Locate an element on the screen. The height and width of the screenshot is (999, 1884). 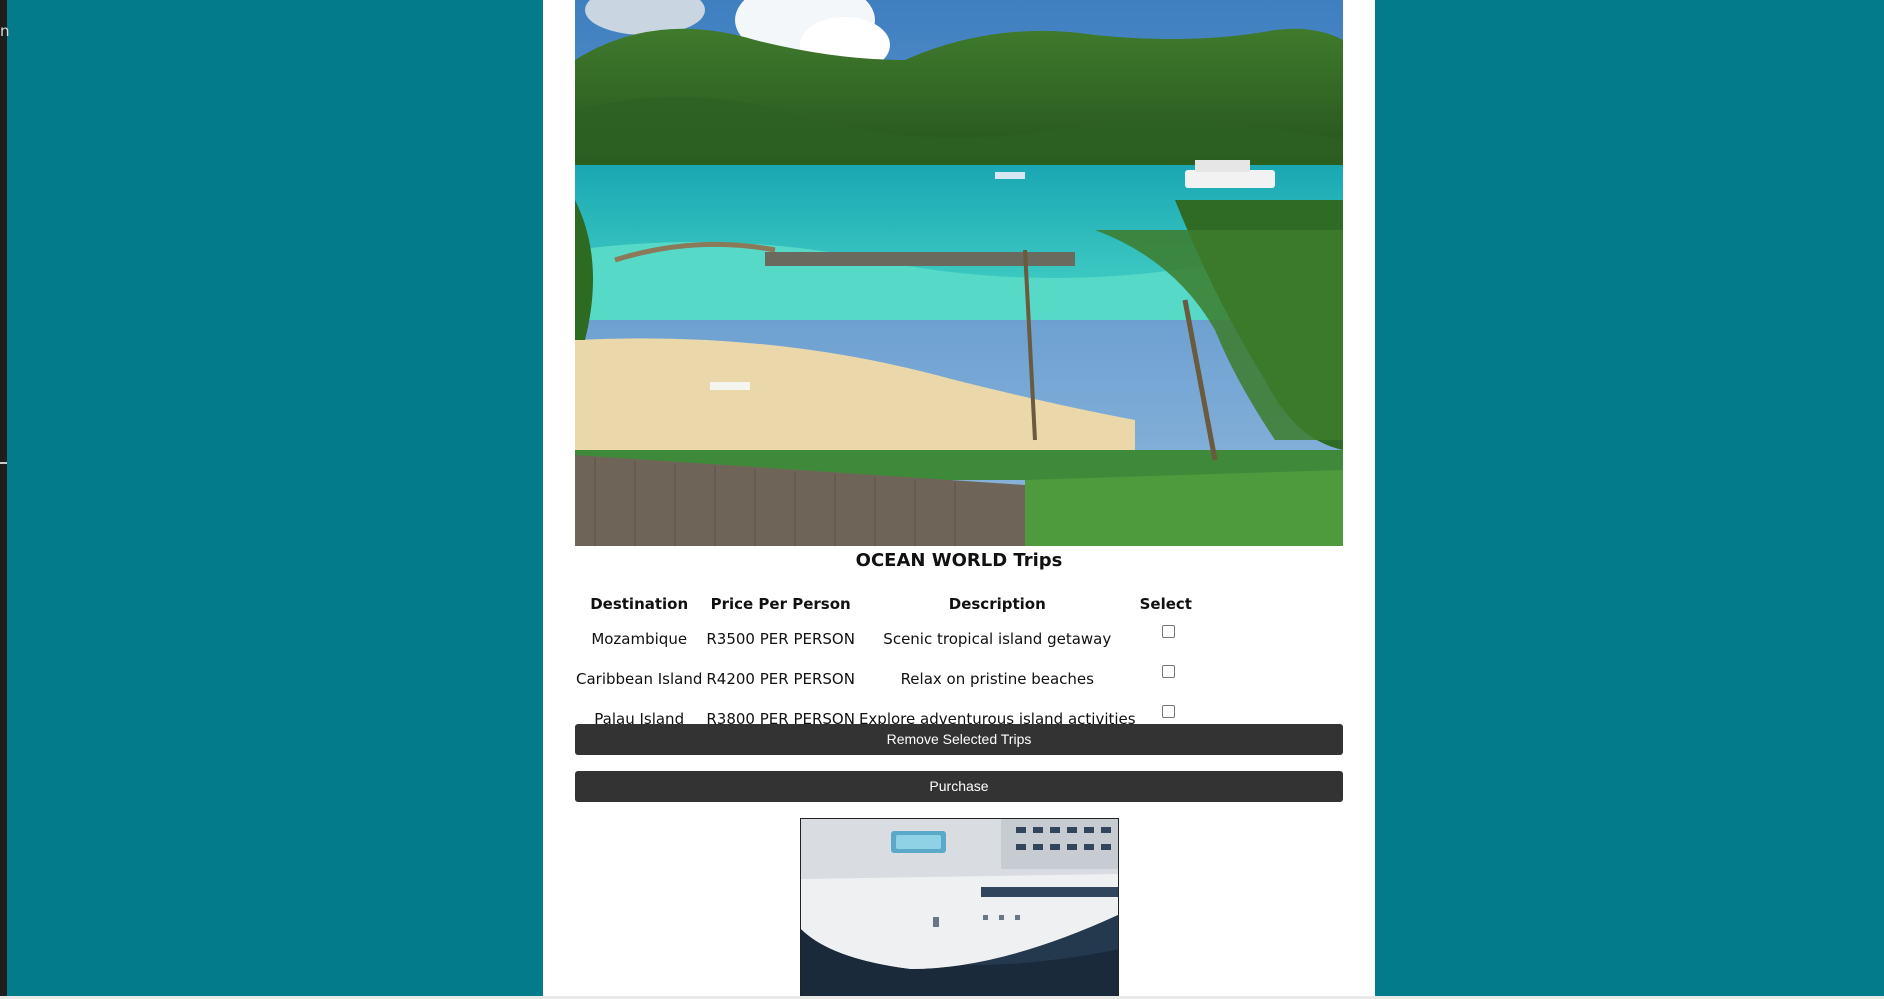
column-header-description: Description is located at coordinates (997, 604).